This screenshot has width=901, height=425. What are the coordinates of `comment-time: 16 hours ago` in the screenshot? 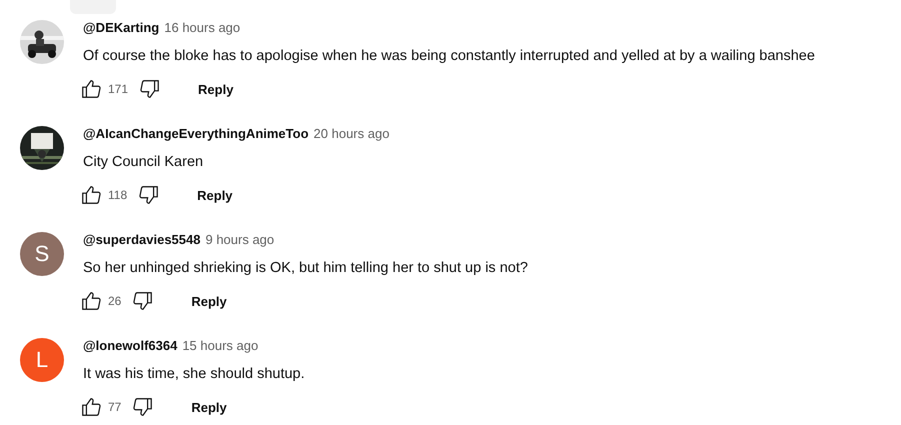 It's located at (202, 27).